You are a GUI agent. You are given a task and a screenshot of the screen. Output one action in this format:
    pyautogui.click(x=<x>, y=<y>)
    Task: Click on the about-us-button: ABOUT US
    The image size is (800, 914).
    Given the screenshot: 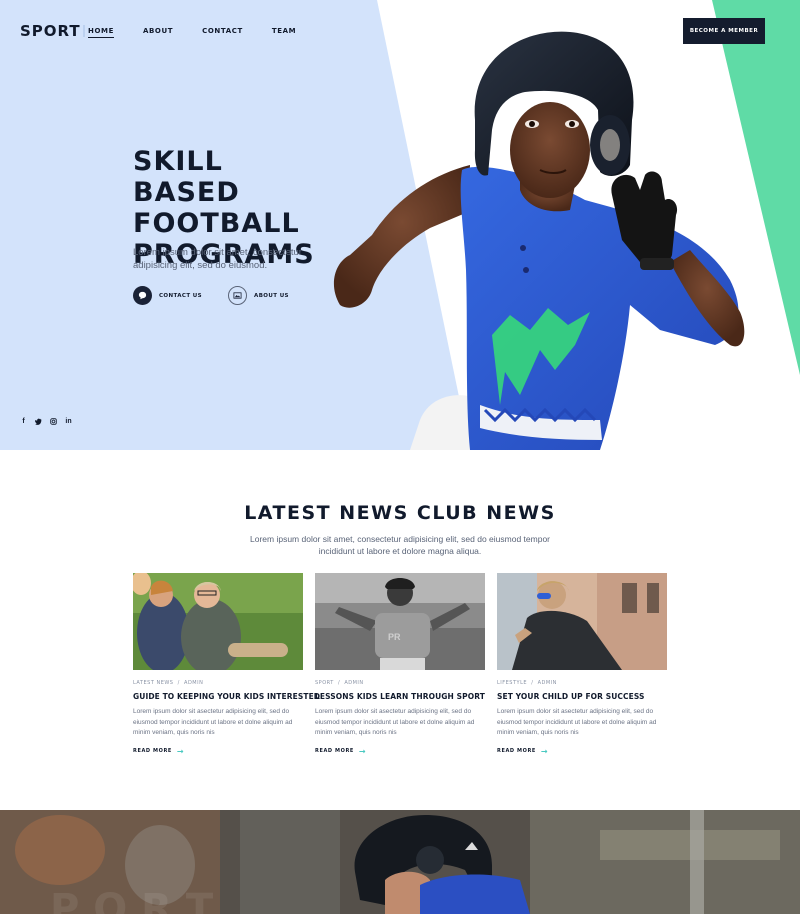 What is the action you would take?
    pyautogui.click(x=258, y=295)
    